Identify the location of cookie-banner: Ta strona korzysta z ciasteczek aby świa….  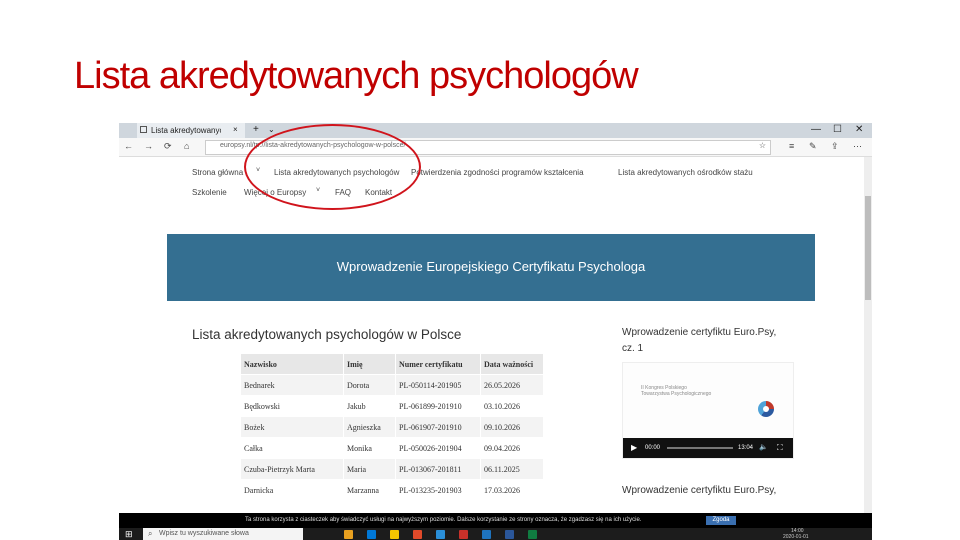
(495, 520).